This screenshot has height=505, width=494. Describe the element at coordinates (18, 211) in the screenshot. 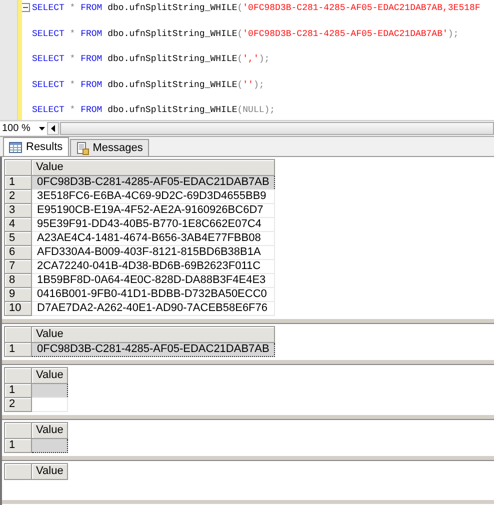

I see `row-number: 3` at that location.